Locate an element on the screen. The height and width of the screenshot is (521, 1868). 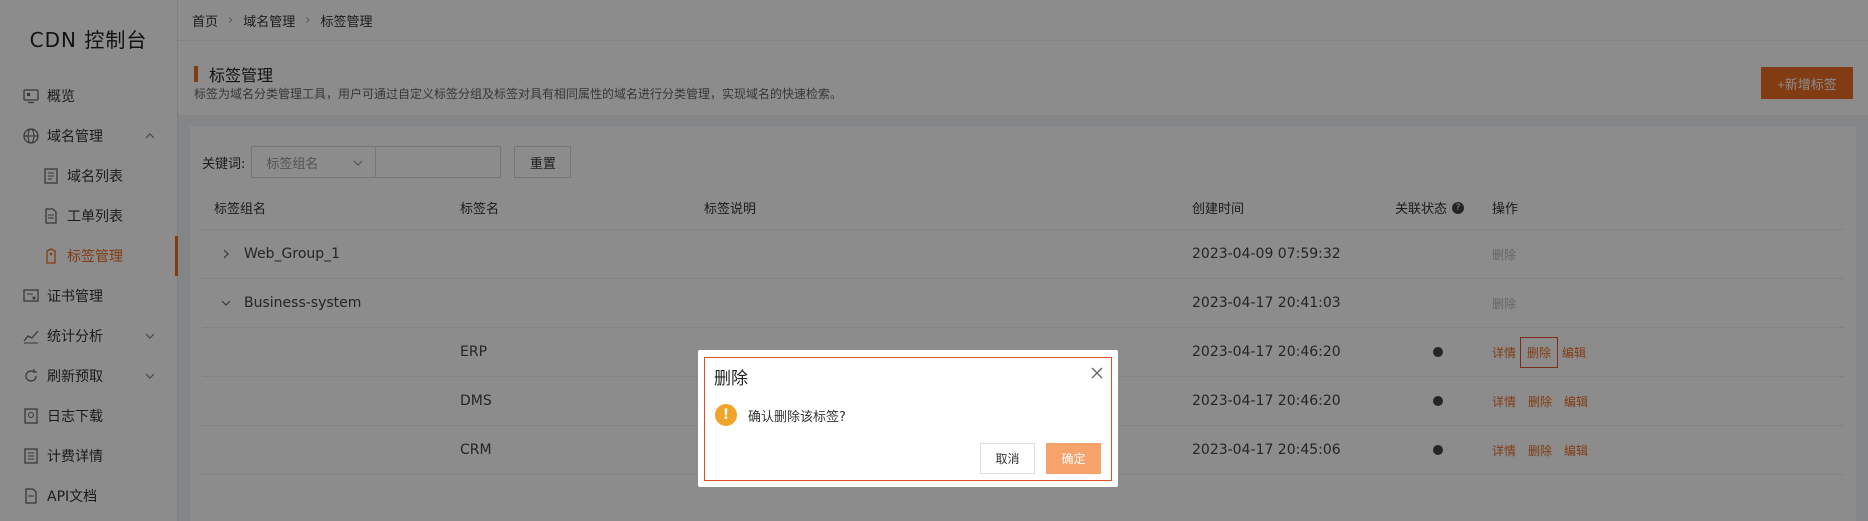
delete-confirm-dialog: 删除 ! 确认删除该标签? 取消 确定 is located at coordinates (908, 418).